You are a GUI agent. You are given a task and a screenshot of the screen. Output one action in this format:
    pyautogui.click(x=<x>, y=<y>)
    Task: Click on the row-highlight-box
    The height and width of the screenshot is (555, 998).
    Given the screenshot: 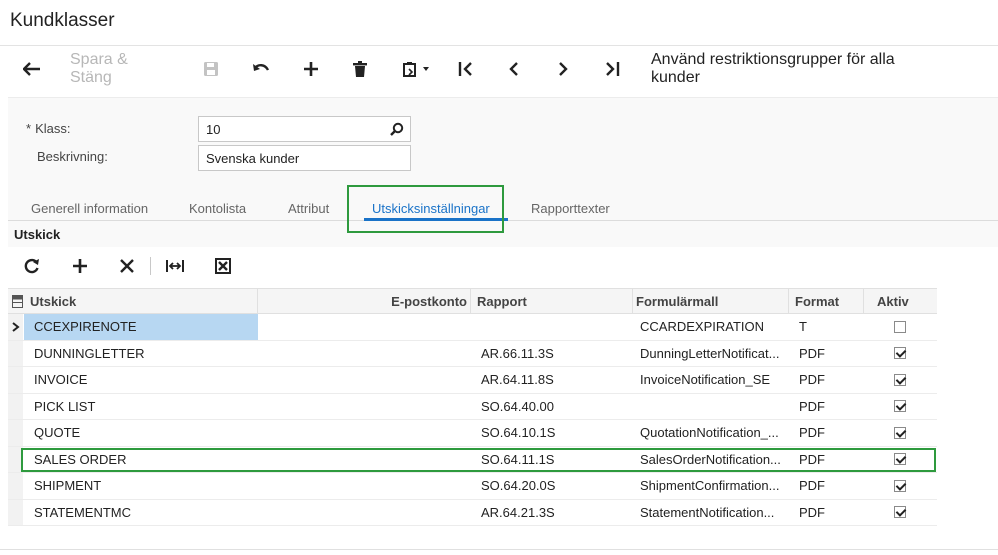 What is the action you would take?
    pyautogui.click(x=478, y=460)
    